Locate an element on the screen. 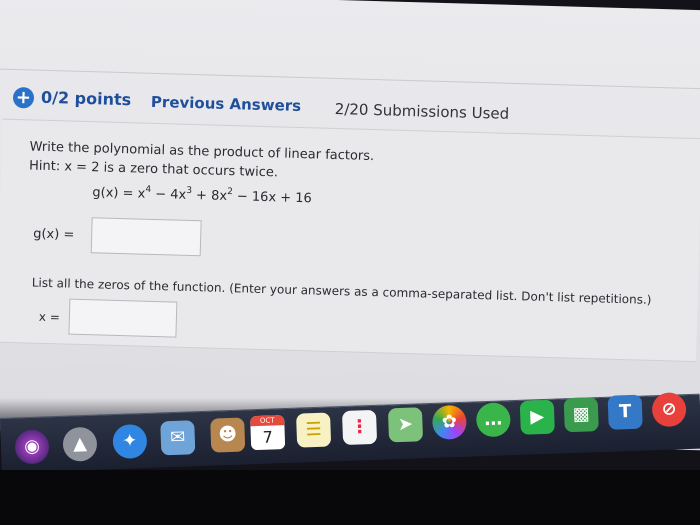  submissions-used: 2/20 Submissions Used is located at coordinates (422, 111).